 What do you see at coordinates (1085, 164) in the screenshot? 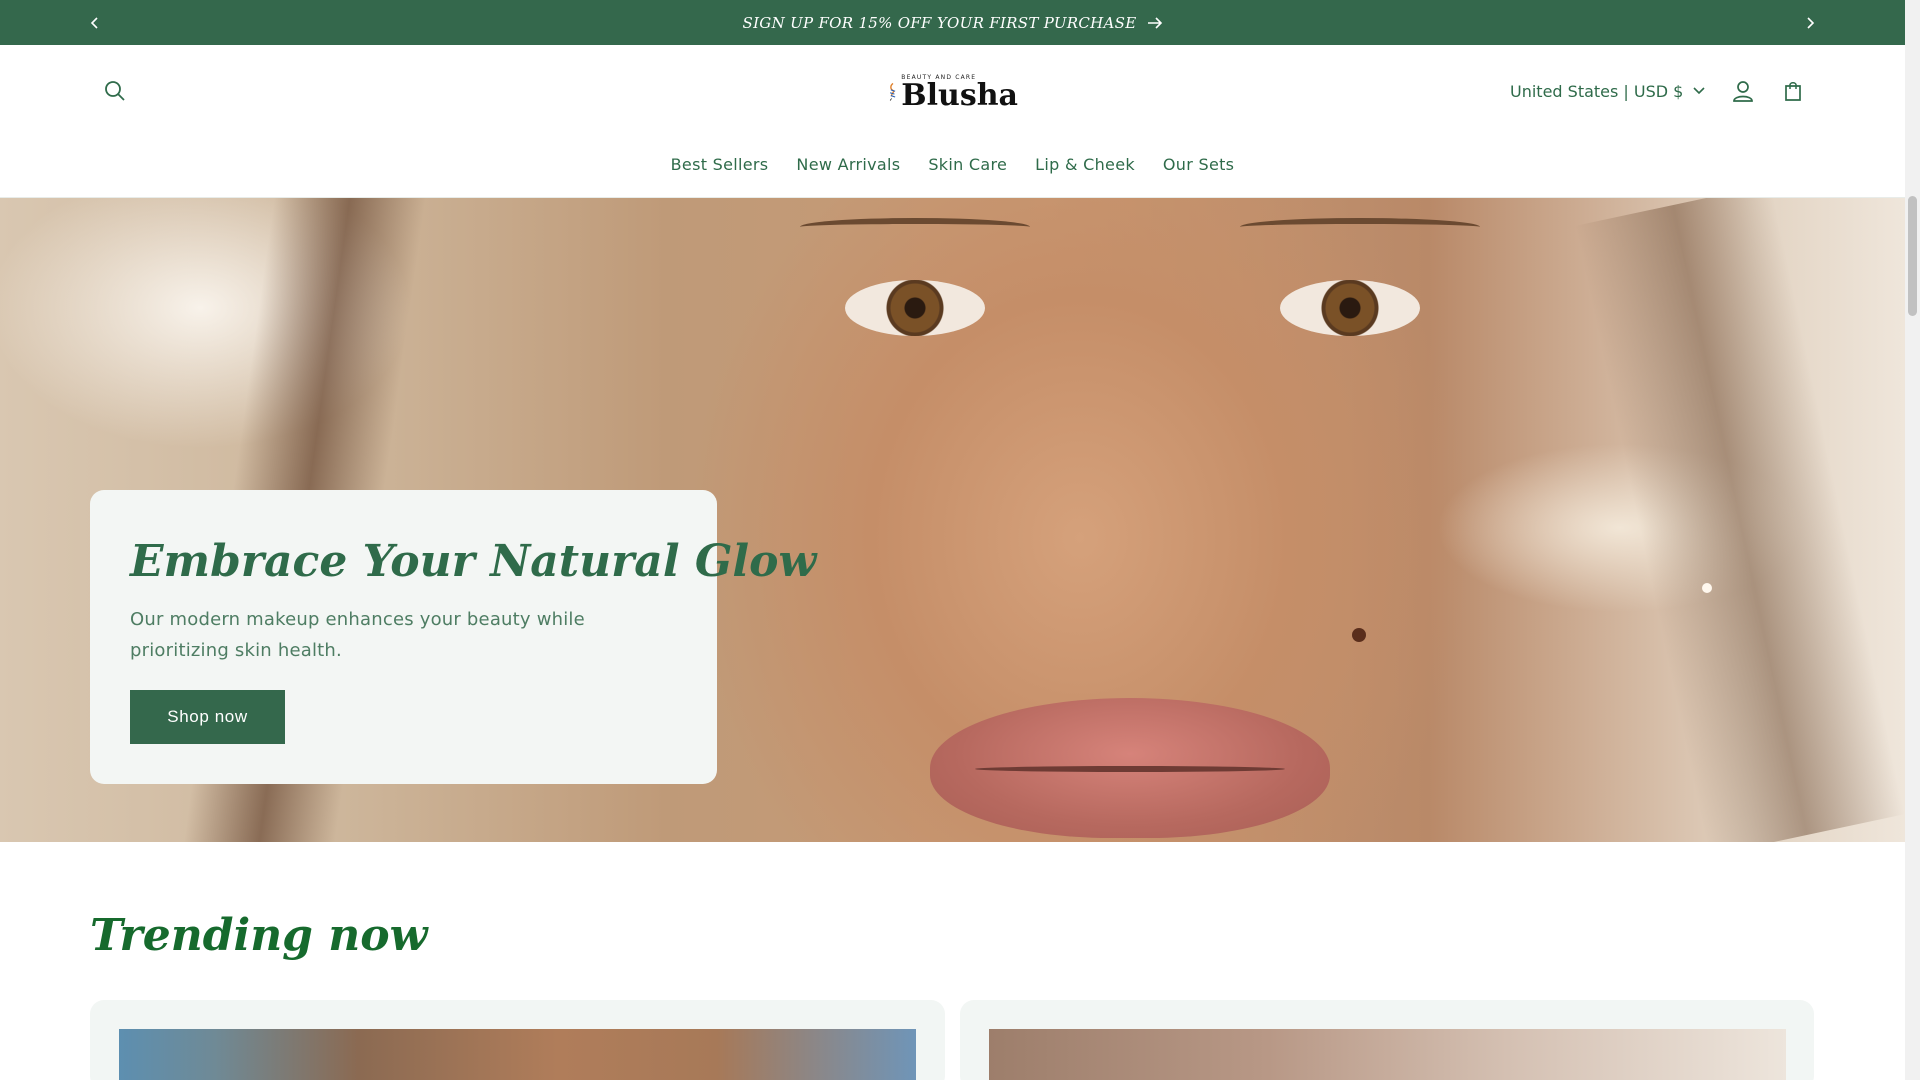
I see `nav-item-lip-cheek: Lip & Cheek` at bounding box center [1085, 164].